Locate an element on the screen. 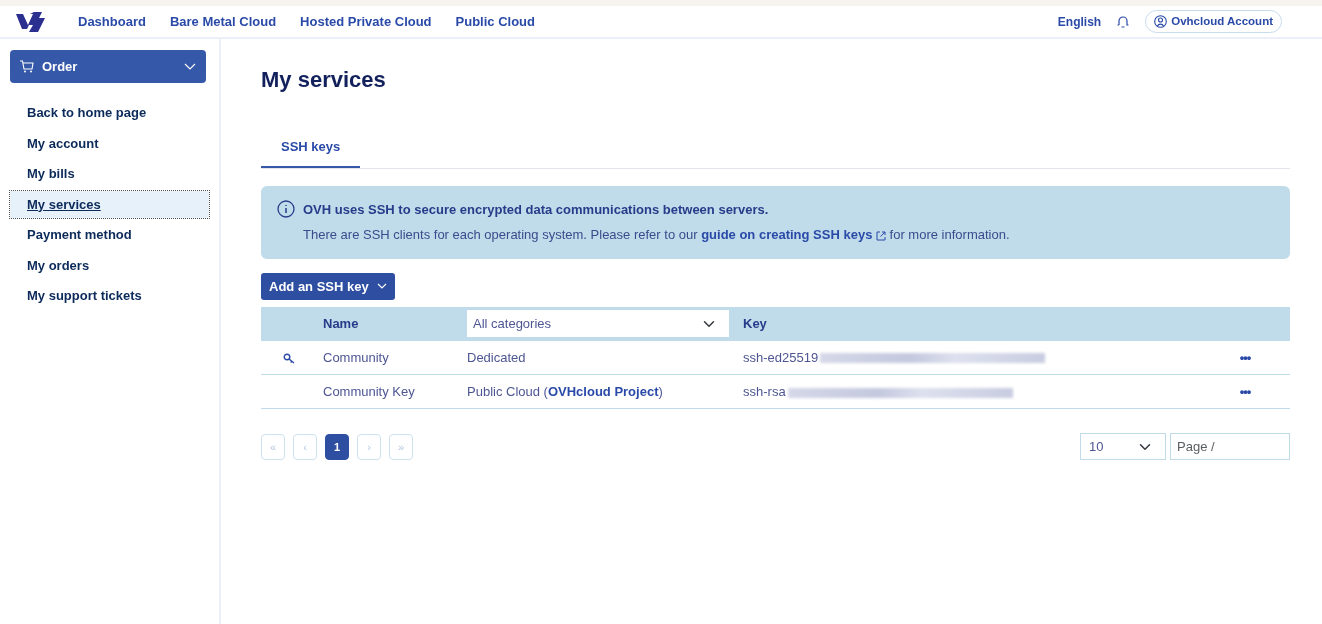 The image size is (1322, 624). page-title: My services is located at coordinates (324, 80).